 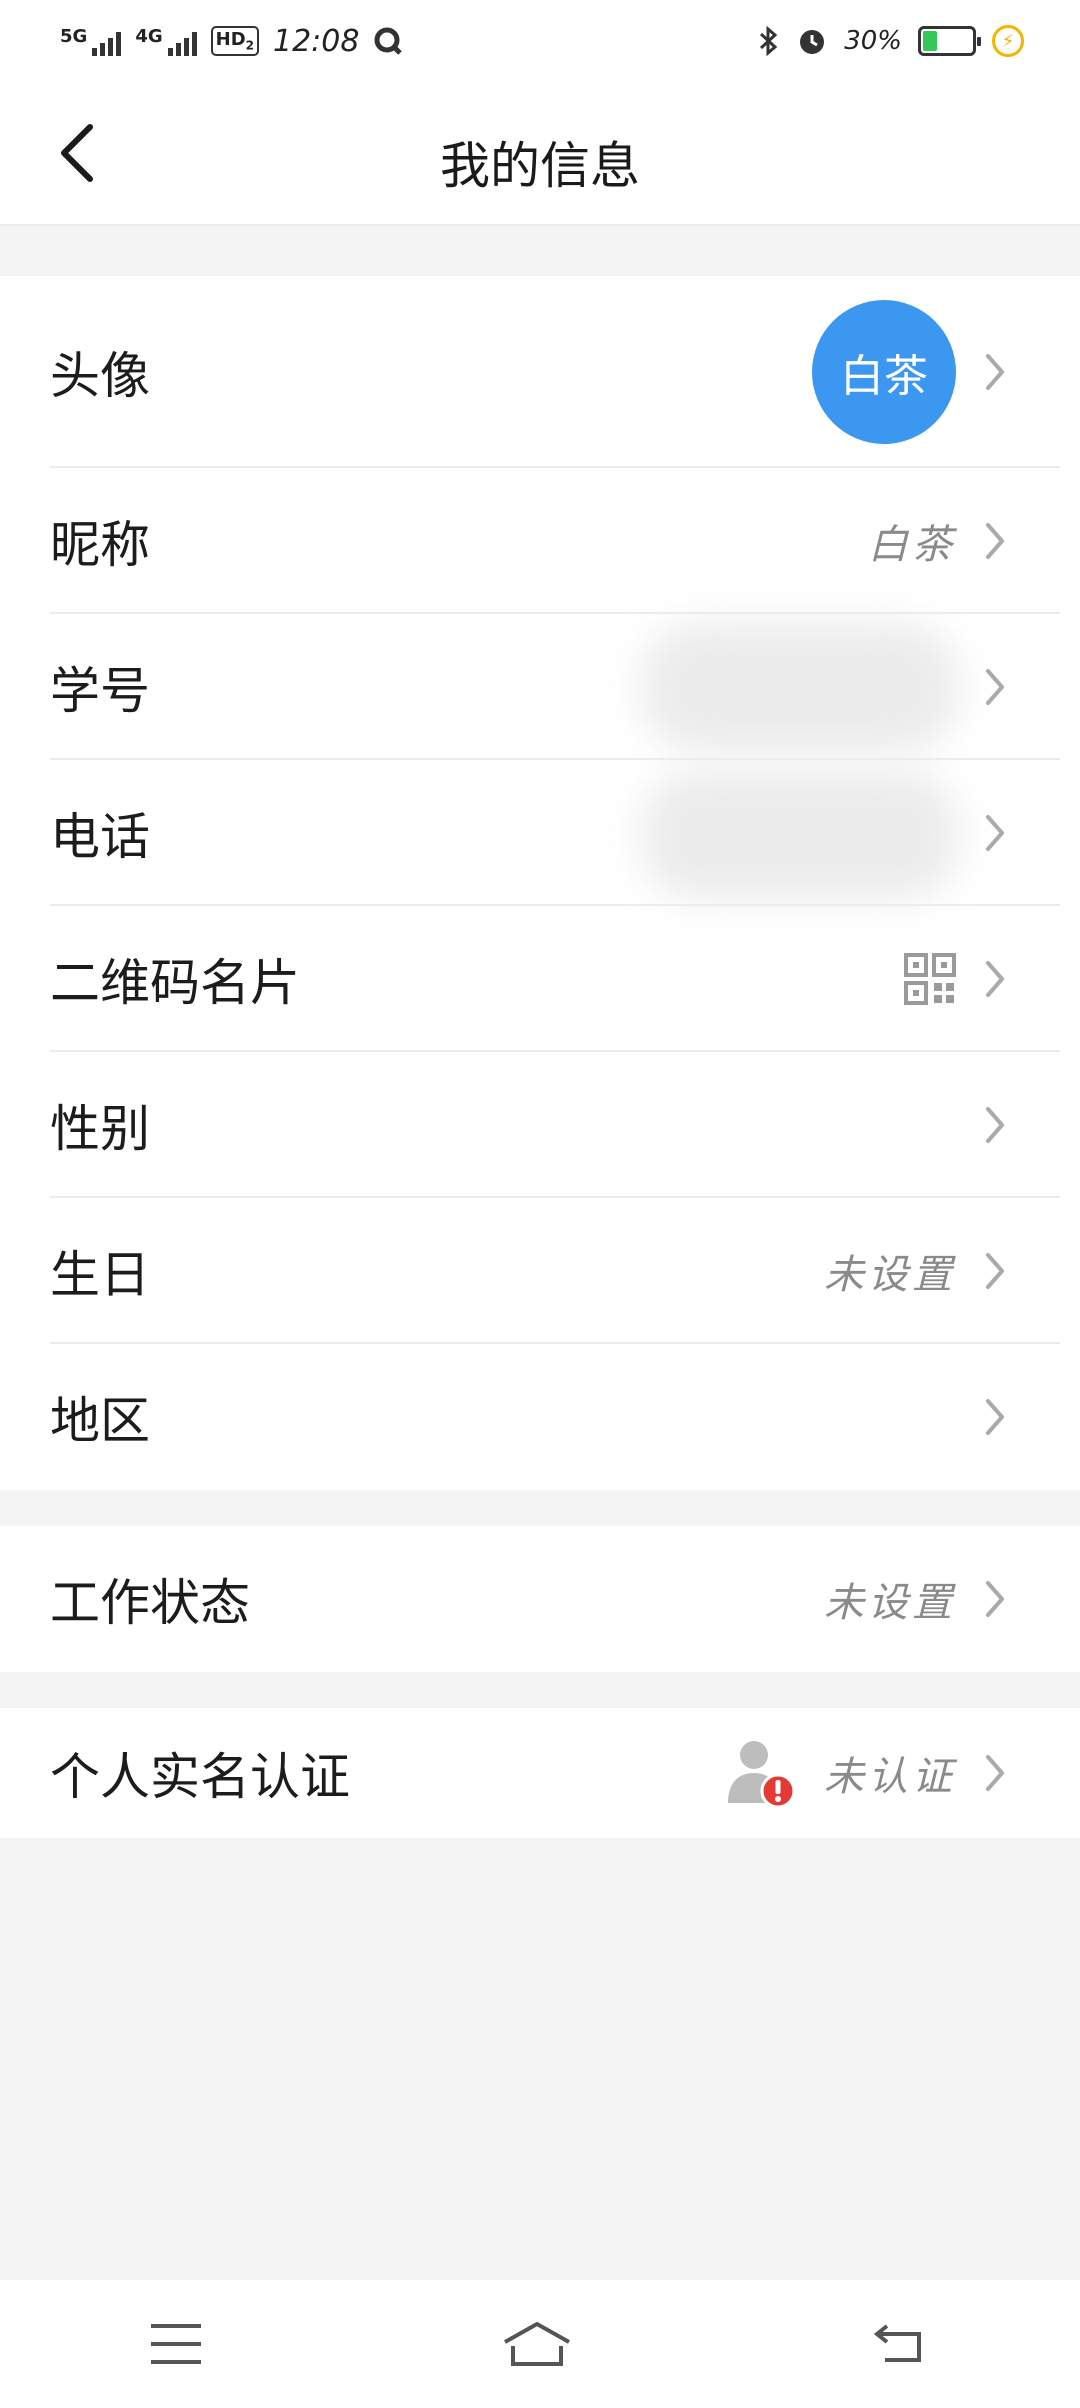 I want to click on hd-icon: HD2, so click(x=234, y=41).